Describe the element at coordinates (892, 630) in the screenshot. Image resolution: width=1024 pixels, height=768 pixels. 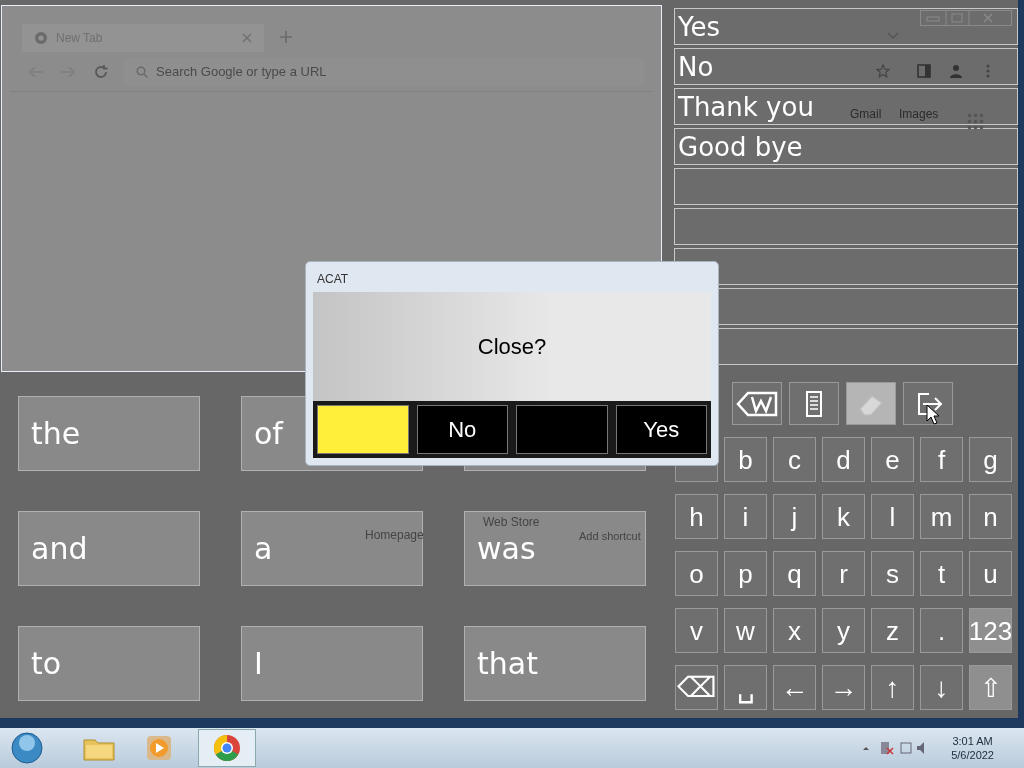
I see `keyboard-key: z` at that location.